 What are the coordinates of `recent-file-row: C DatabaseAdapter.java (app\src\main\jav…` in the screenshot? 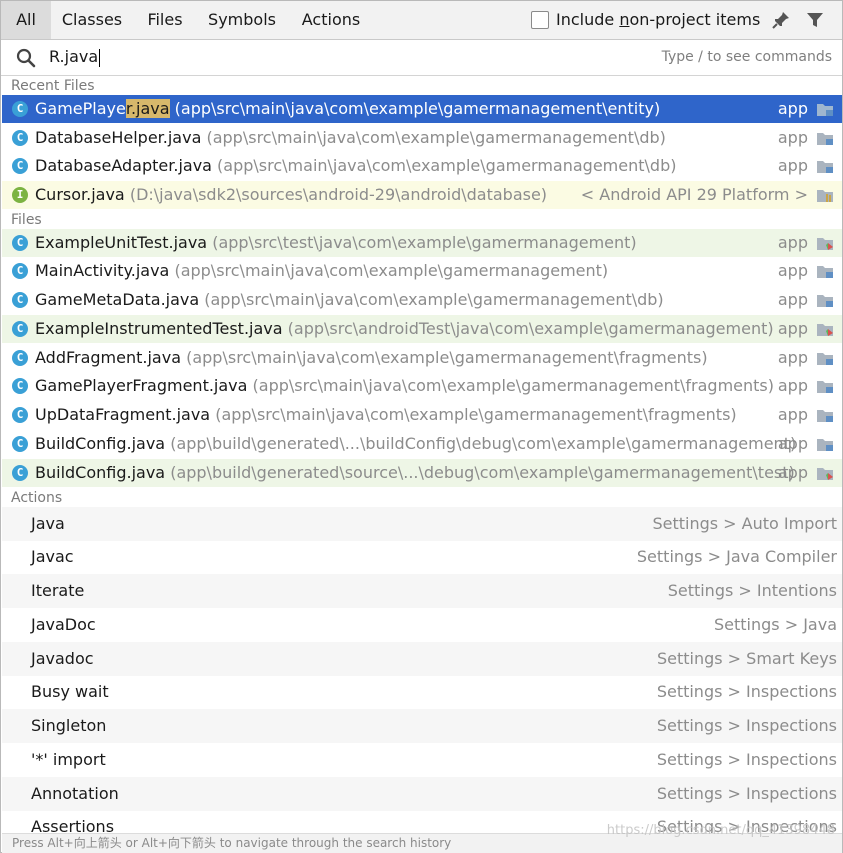 It's located at (422, 166).